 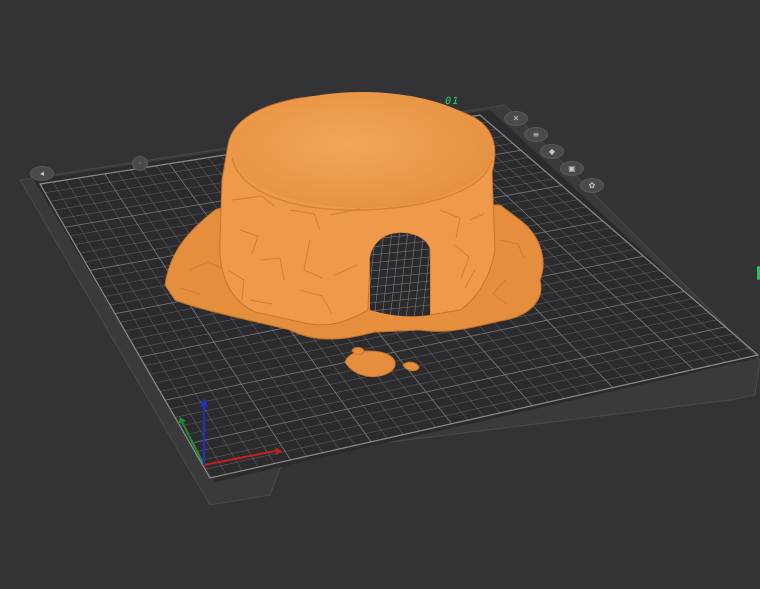 I want to click on plate-label: 01, so click(x=452, y=101).